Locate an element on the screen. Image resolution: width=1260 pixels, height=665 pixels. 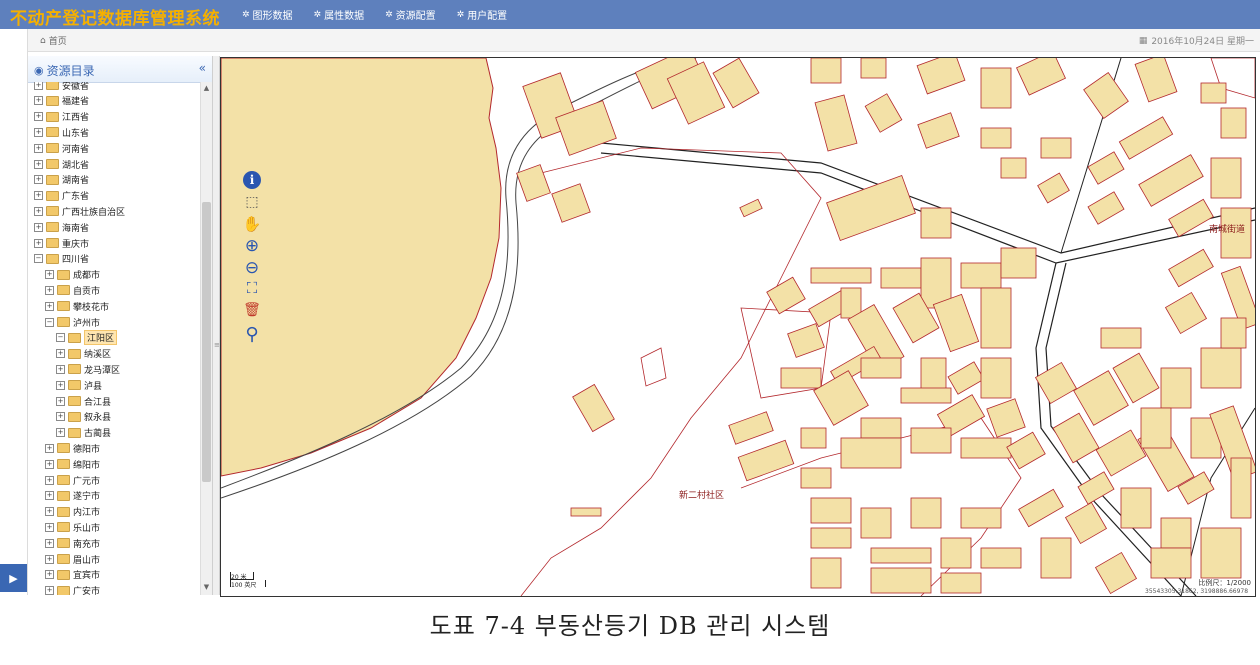
tree-node: + 德阳市 is located at coordinates (72, 448).